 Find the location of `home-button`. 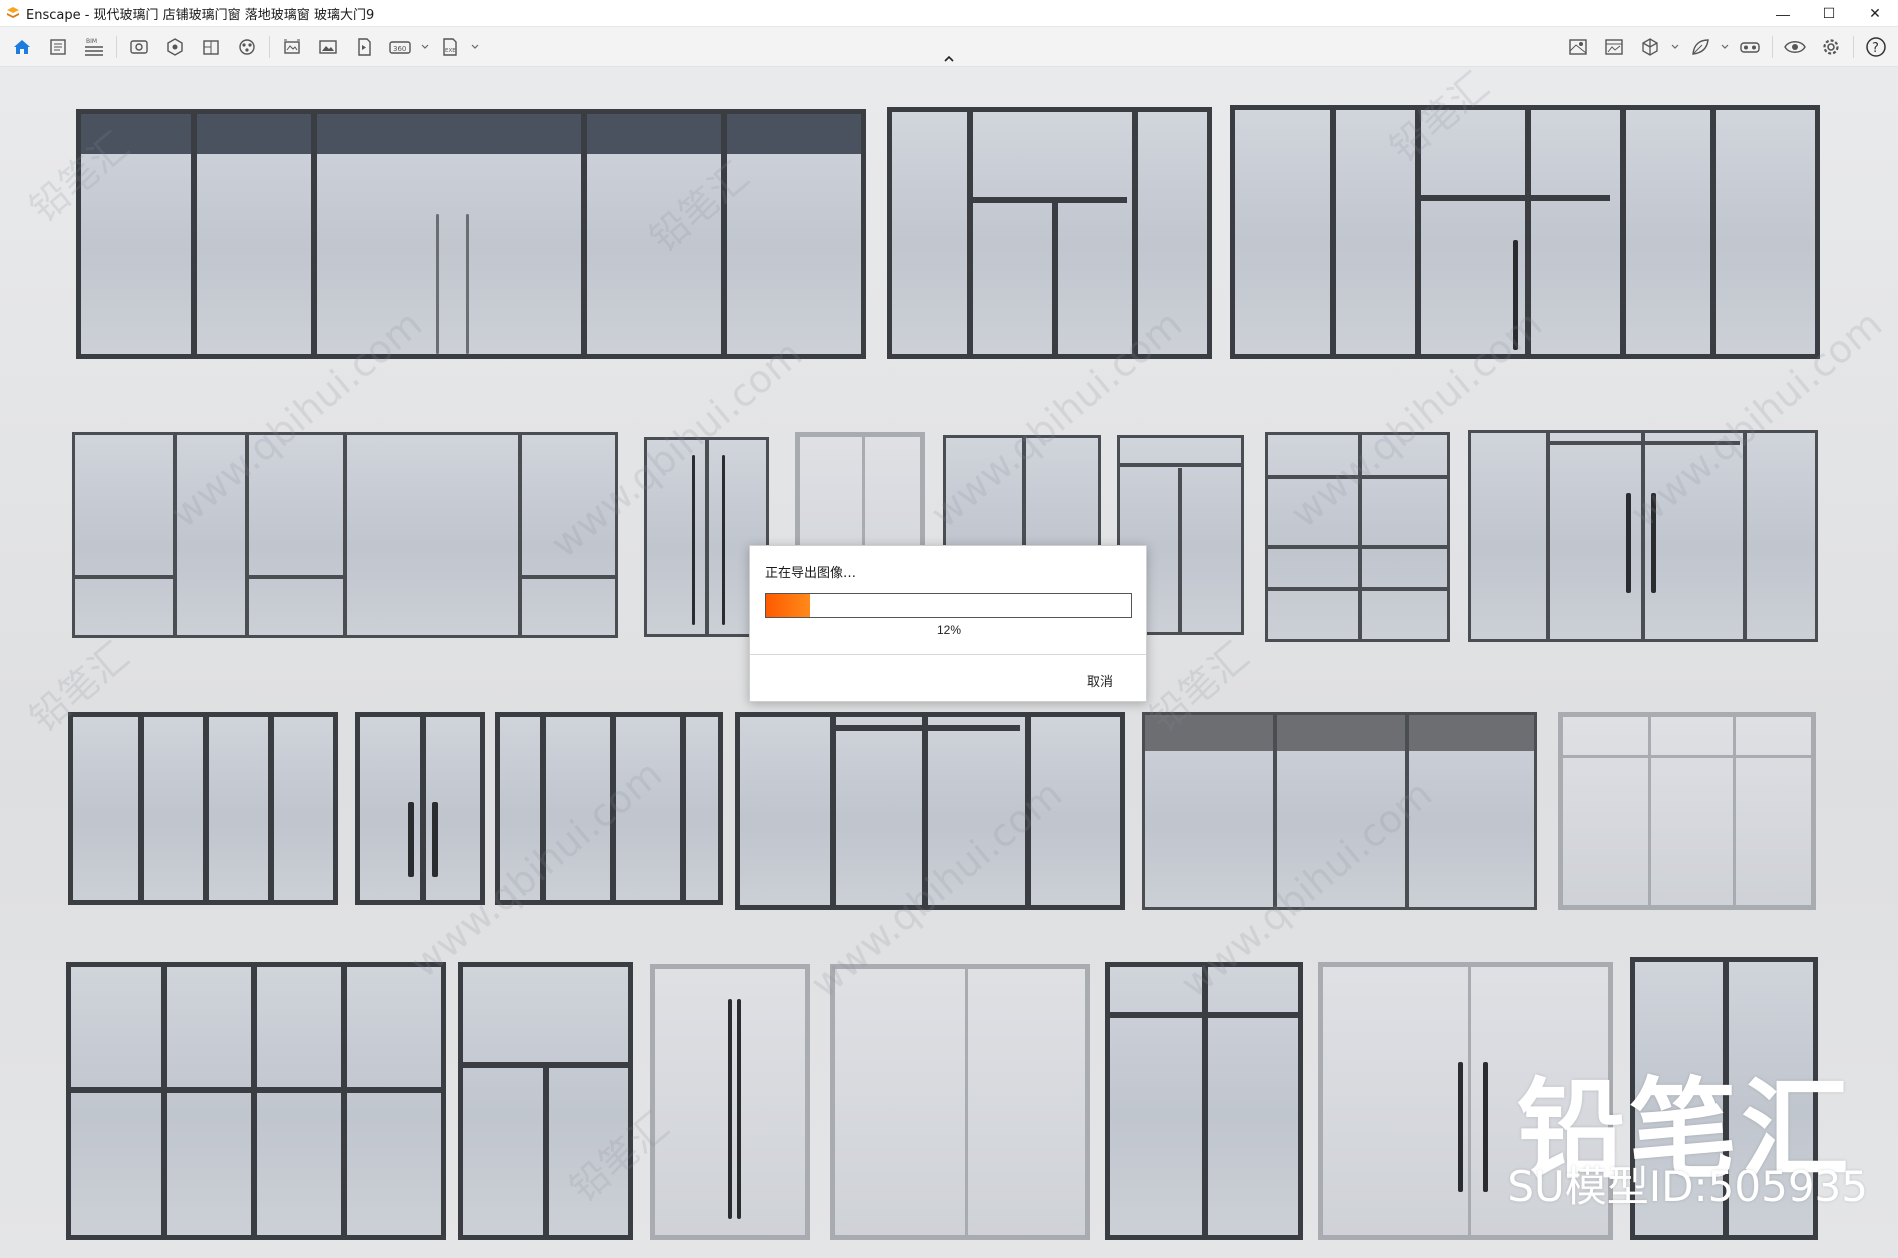

home-button is located at coordinates (22, 47).